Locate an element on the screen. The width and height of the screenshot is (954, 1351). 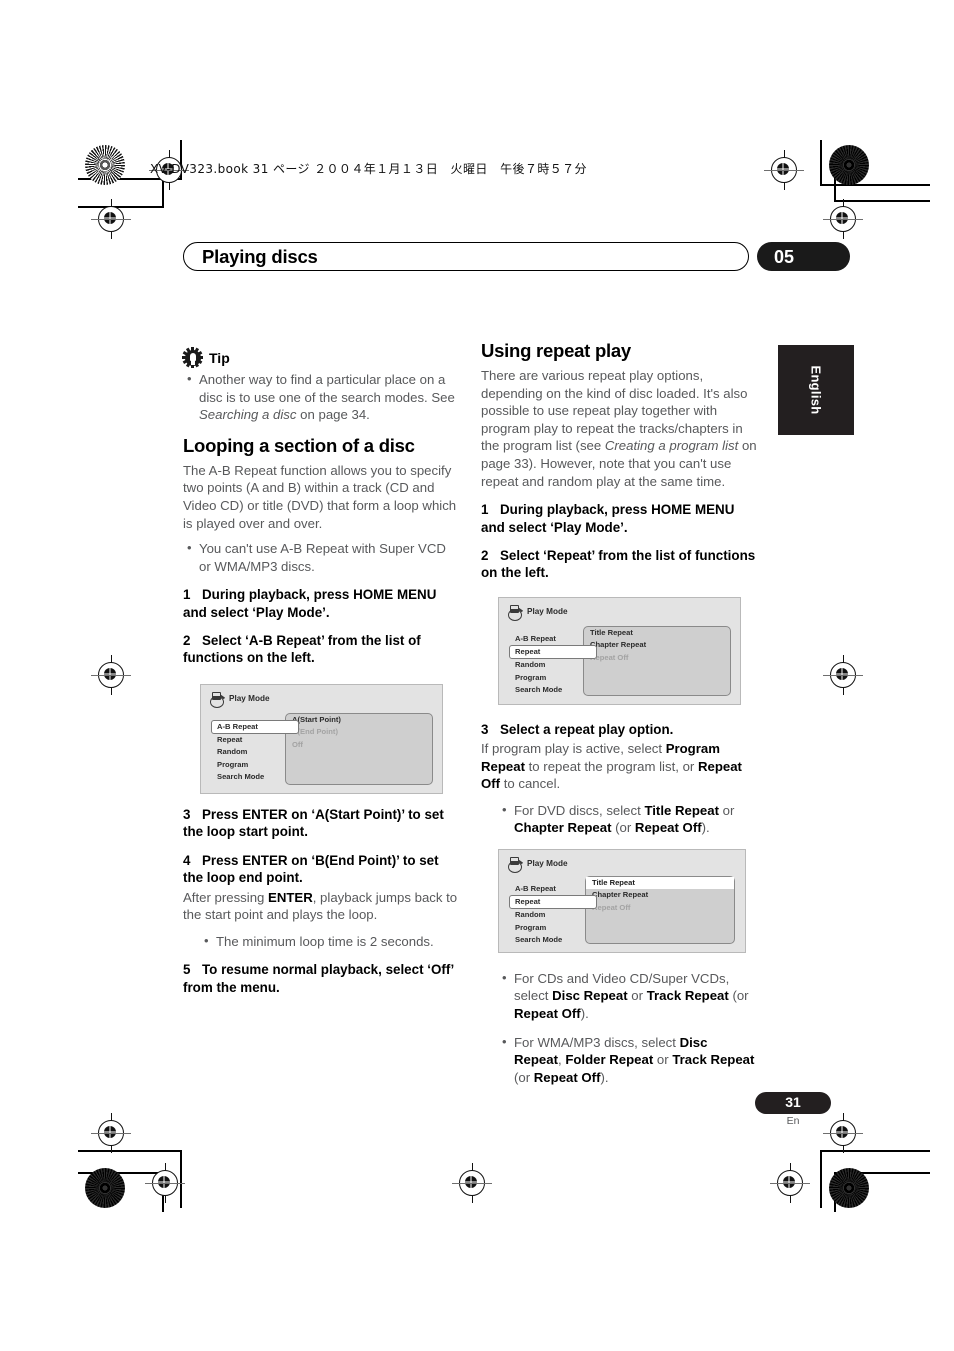
osd-option-item: A(Start Point) is located at coordinates (359, 720).